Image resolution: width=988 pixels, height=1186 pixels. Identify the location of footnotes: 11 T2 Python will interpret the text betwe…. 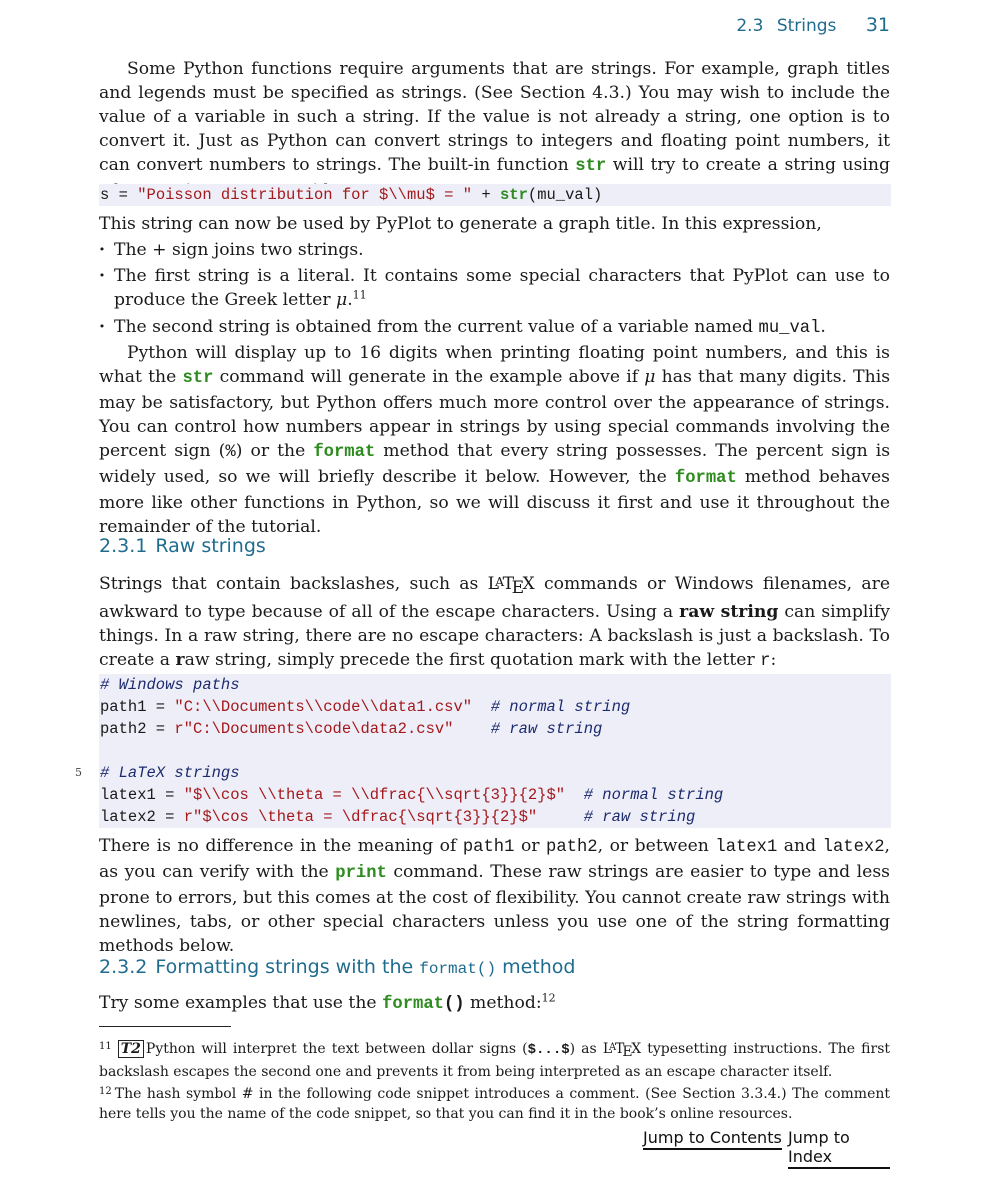
(494, 1080).